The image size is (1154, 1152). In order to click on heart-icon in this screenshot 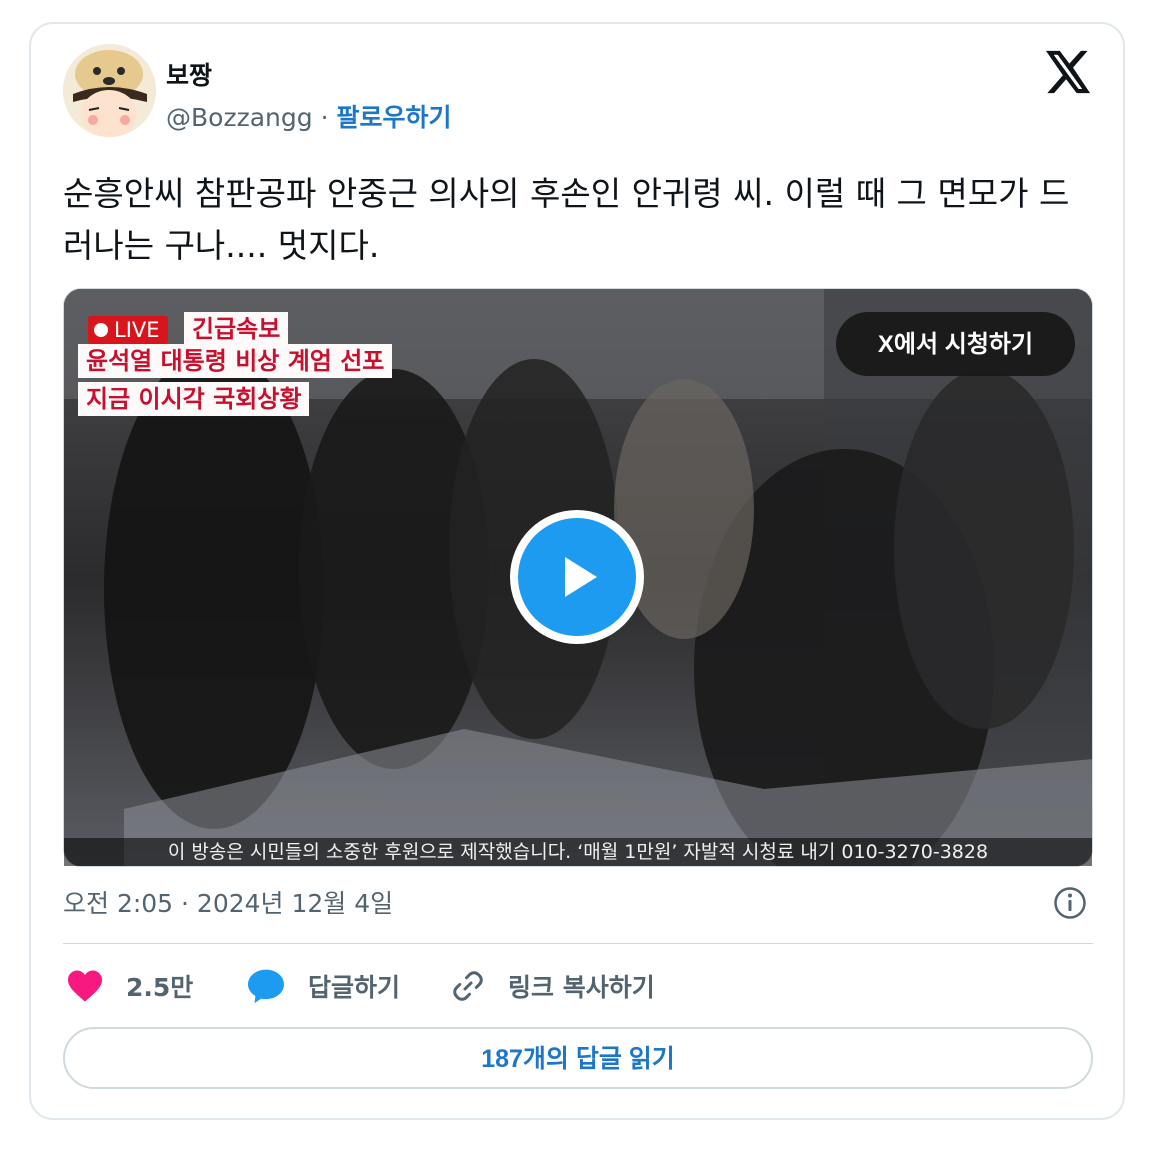, I will do `click(85, 986)`.